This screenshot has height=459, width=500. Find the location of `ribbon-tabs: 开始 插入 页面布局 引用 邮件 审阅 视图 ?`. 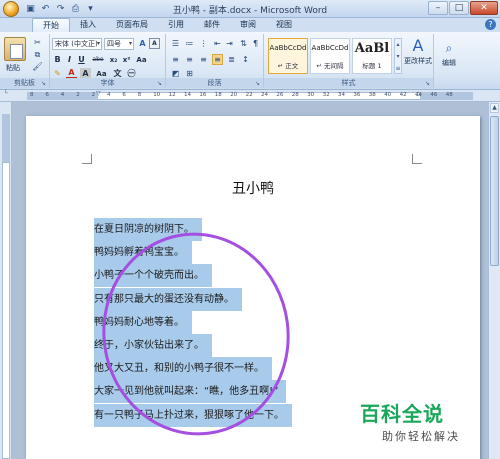

ribbon-tabs: 开始 插入 页面布局 引用 邮件 审阅 视图 ? is located at coordinates (250, 25).